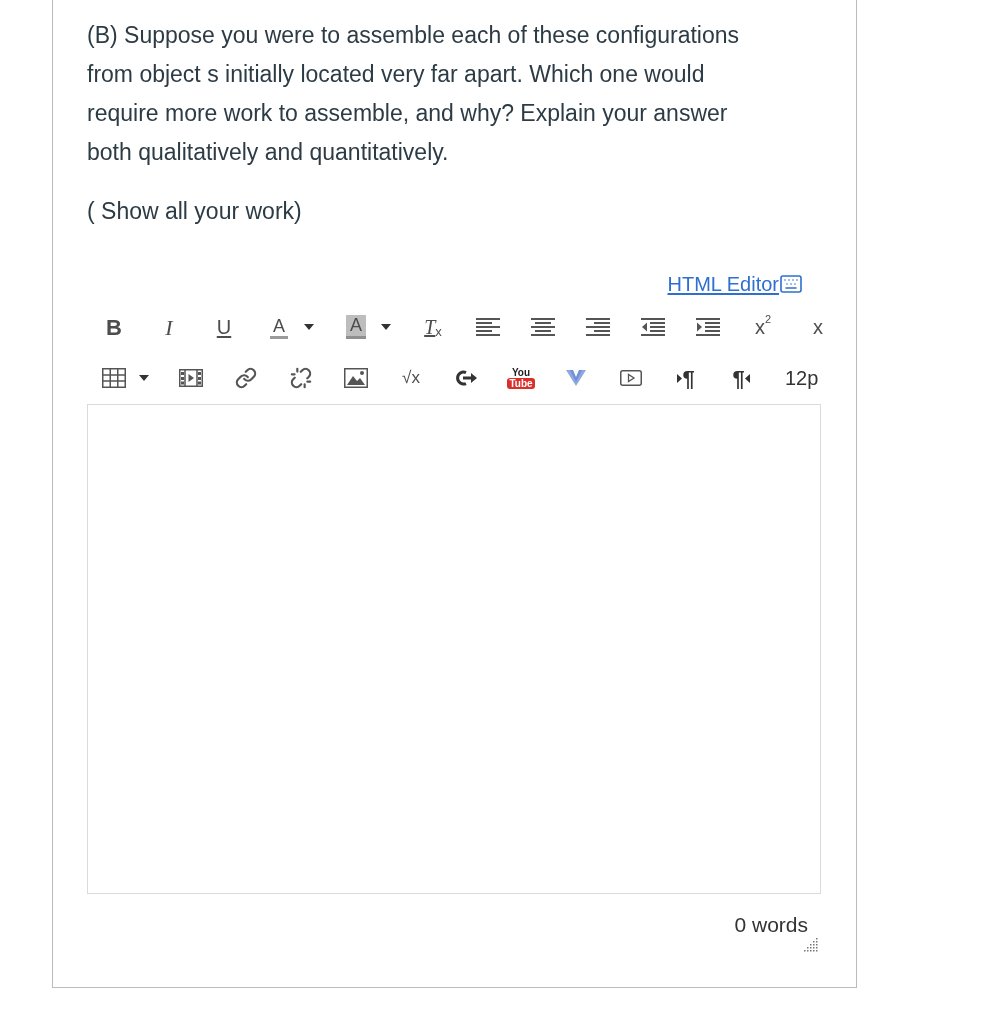 Image resolution: width=983 pixels, height=1024 pixels. I want to click on text-color-button: A, so click(279, 327).